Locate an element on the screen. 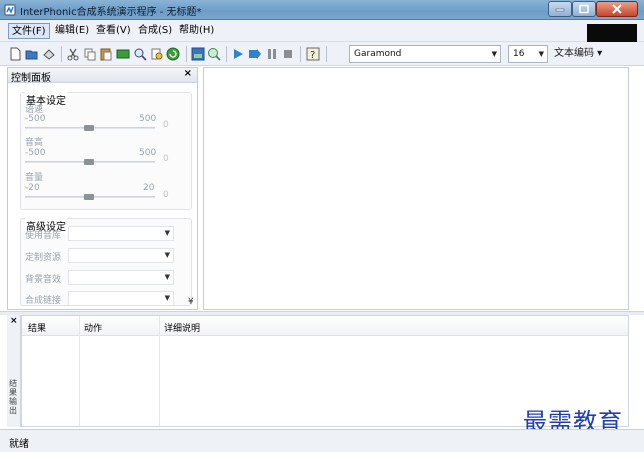 The width and height of the screenshot is (644, 452). voice-library-label: 使用音库 is located at coordinates (43, 236).